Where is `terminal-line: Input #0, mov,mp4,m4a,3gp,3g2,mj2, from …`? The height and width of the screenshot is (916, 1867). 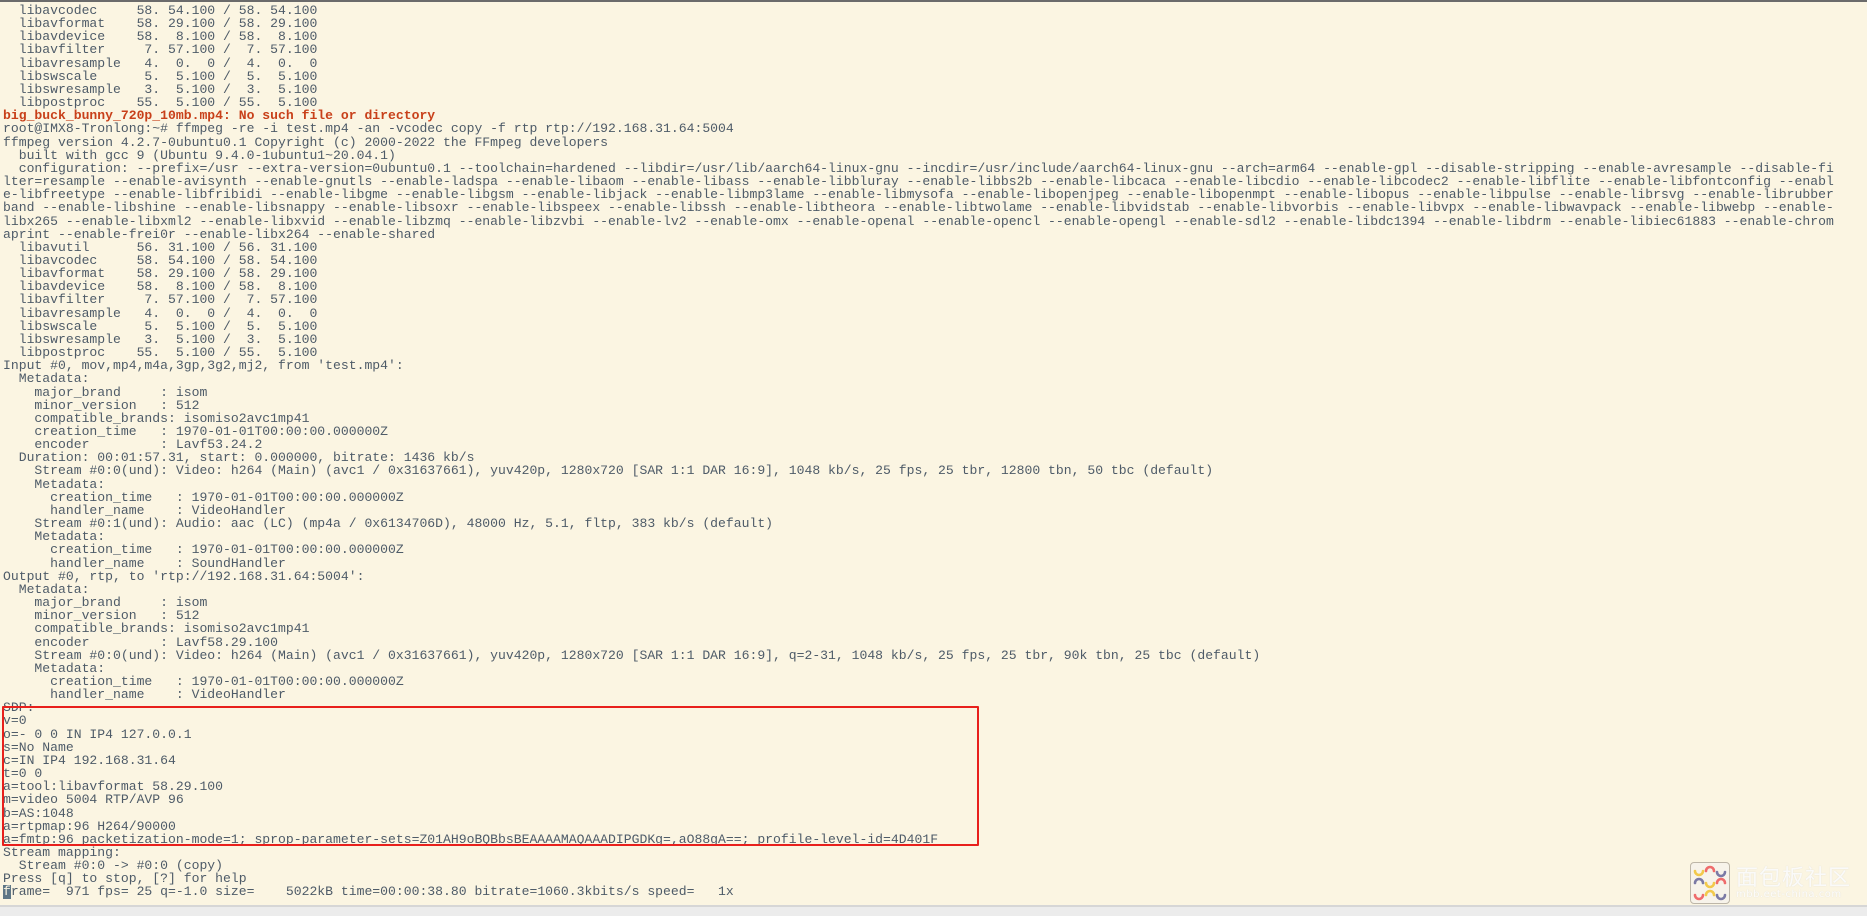
terminal-line: Input #0, mov,mp4,m4a,3gp,3g2,mj2, from … is located at coordinates (203, 366).